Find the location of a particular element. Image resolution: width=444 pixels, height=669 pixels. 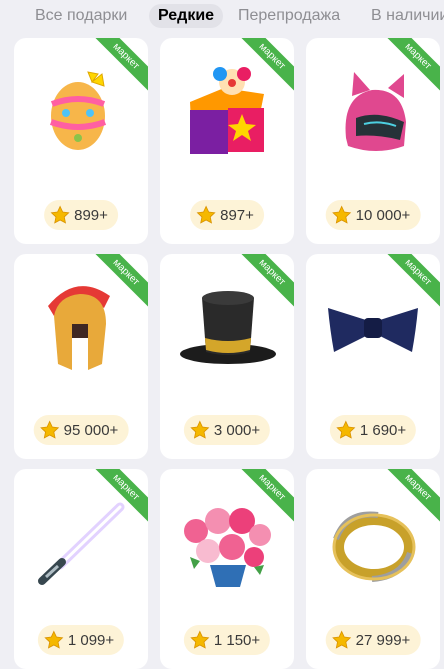

price-pill: 1 150+ is located at coordinates (227, 640).